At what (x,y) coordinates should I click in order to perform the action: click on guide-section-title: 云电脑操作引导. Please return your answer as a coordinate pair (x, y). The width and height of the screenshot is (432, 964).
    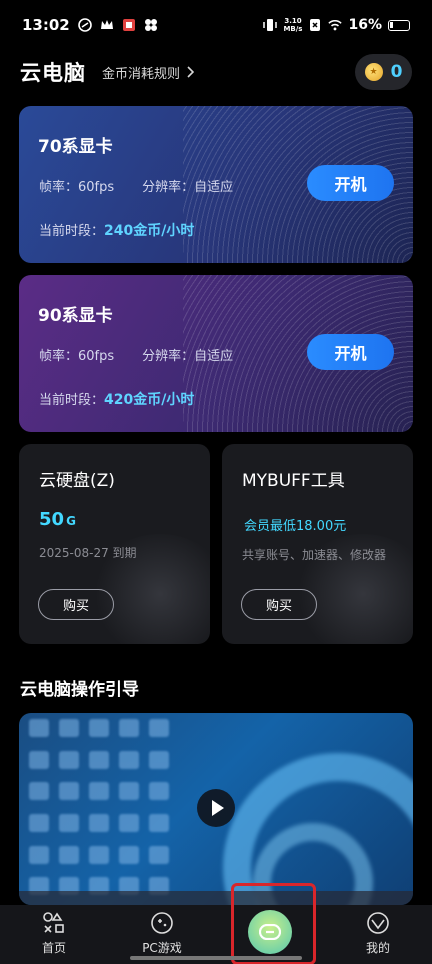
    Looking at the image, I should click on (79, 690).